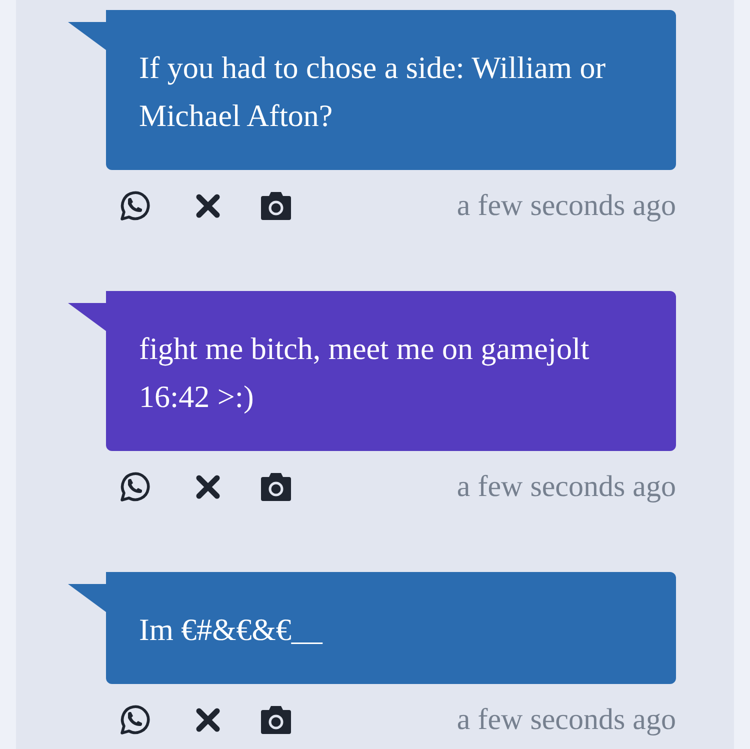 The height and width of the screenshot is (749, 750). I want to click on message-text: Im €#&€&€__, so click(231, 630).